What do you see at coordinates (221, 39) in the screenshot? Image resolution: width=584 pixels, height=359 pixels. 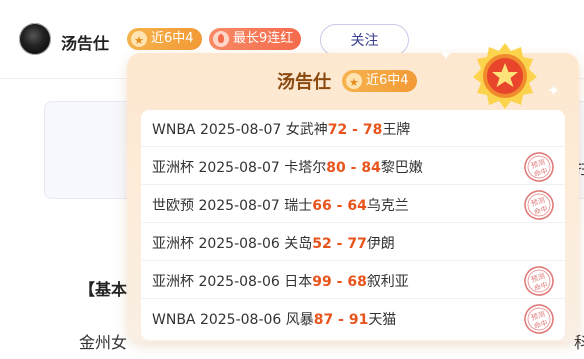 I see `flame-icon` at bounding box center [221, 39].